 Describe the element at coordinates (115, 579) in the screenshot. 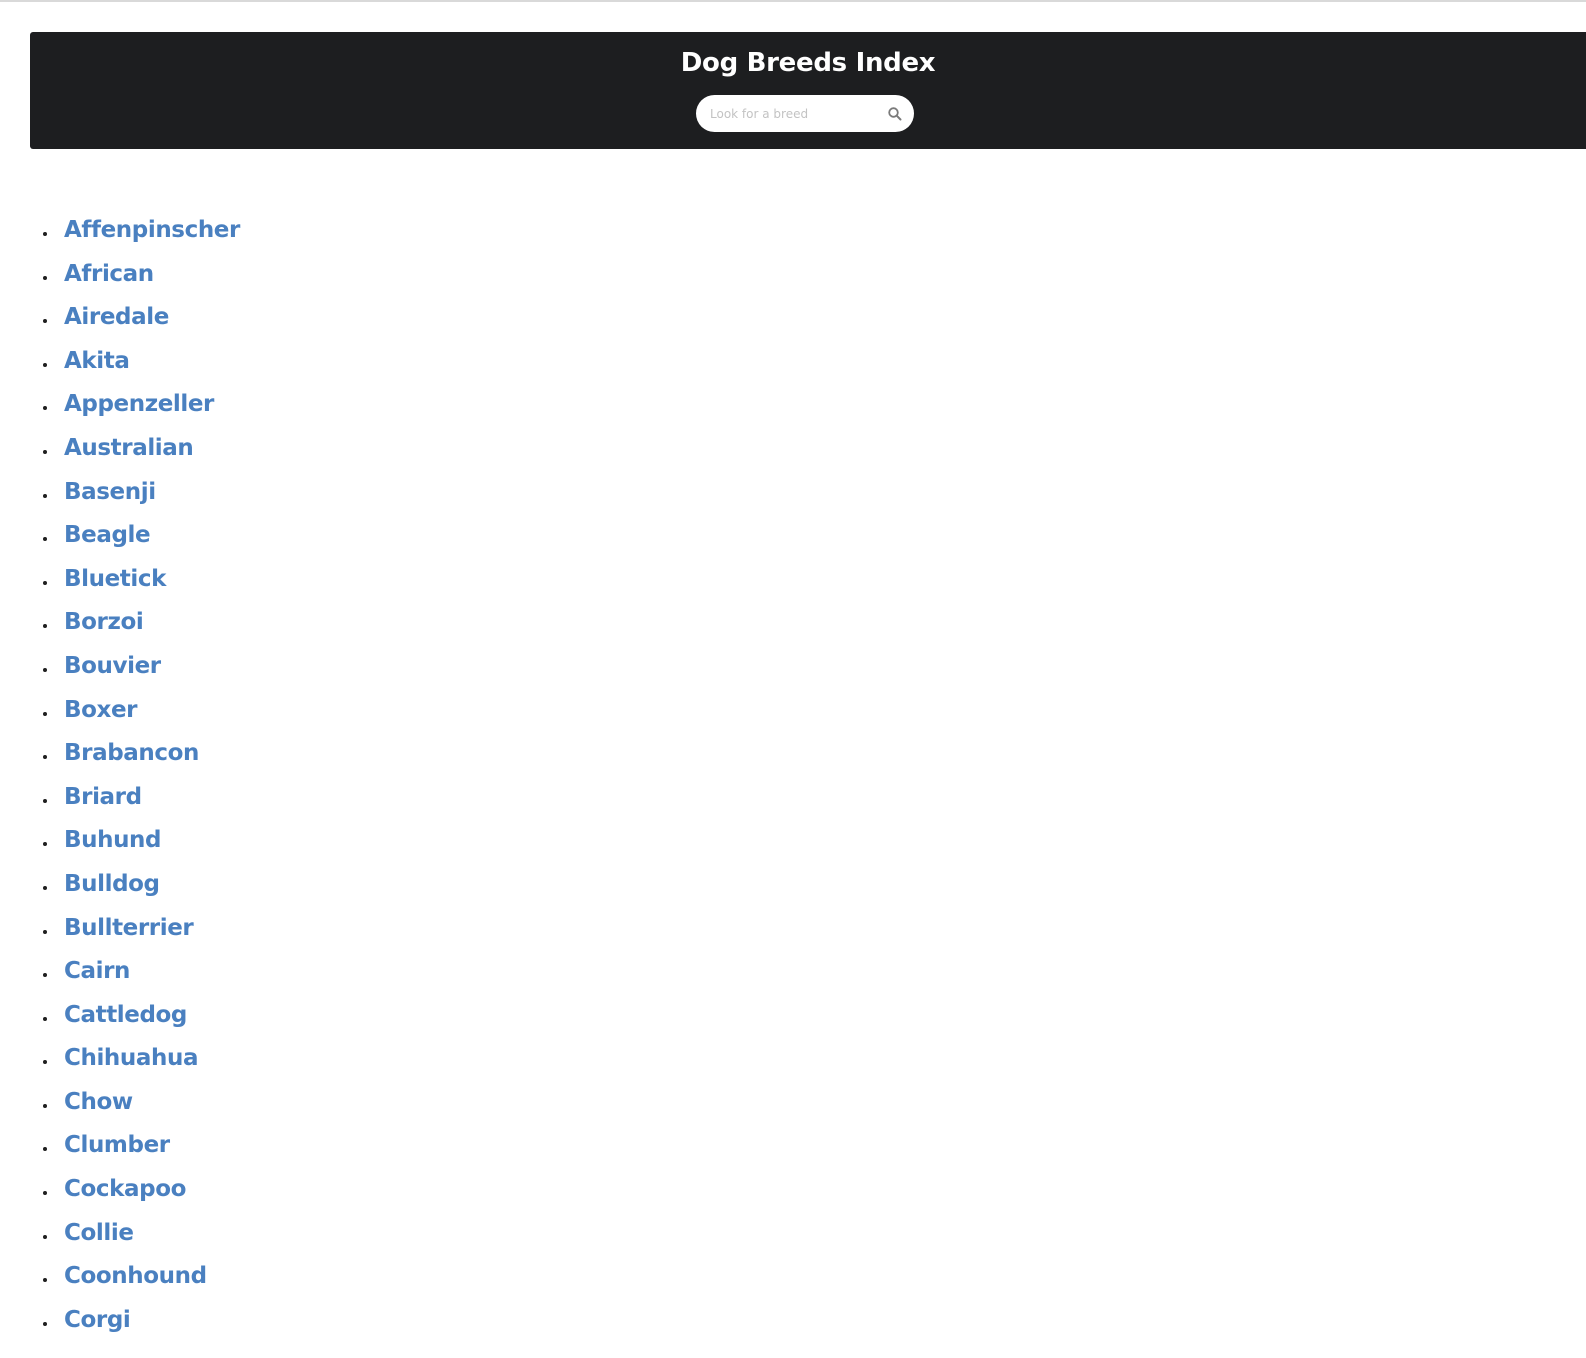

I see `breed-link: Bluetick` at that location.